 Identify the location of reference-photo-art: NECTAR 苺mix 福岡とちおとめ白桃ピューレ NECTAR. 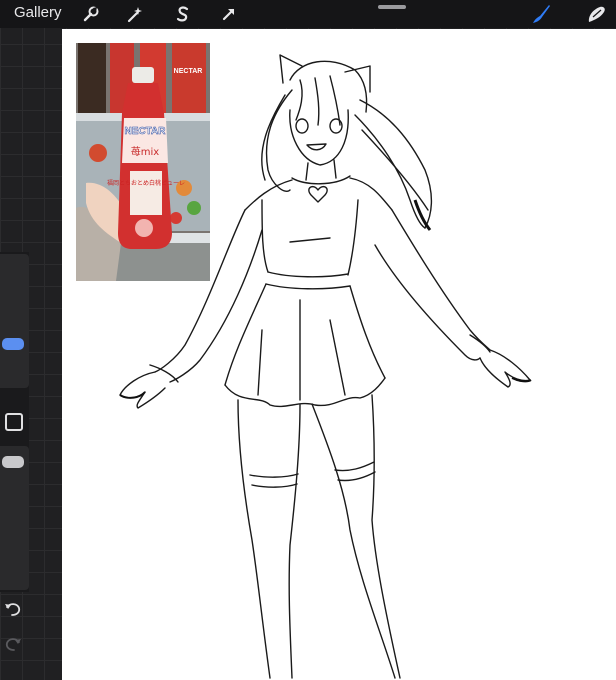
(143, 162).